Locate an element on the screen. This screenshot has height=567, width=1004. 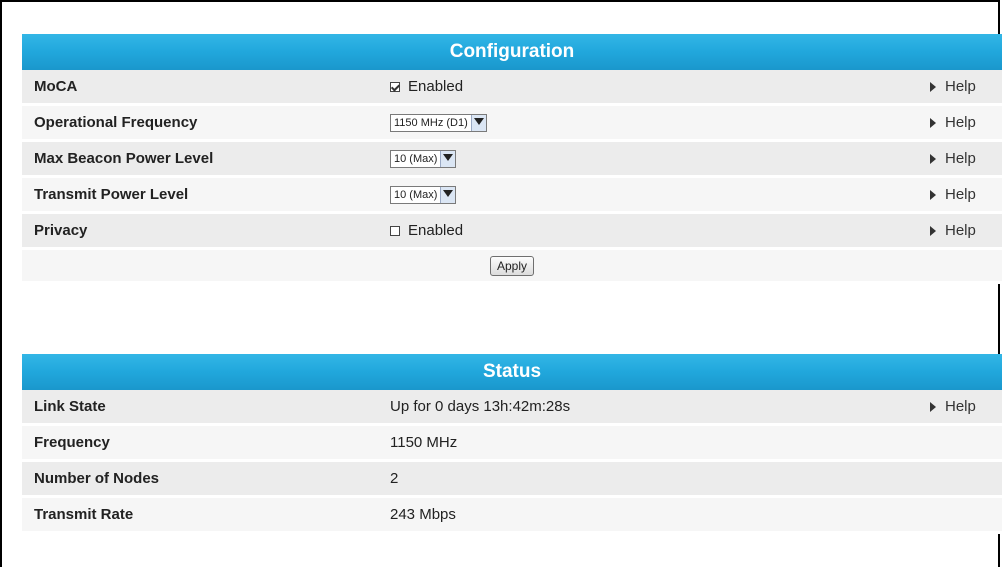
number-of-nodes-label: Number of Nodes is located at coordinates (97, 478).